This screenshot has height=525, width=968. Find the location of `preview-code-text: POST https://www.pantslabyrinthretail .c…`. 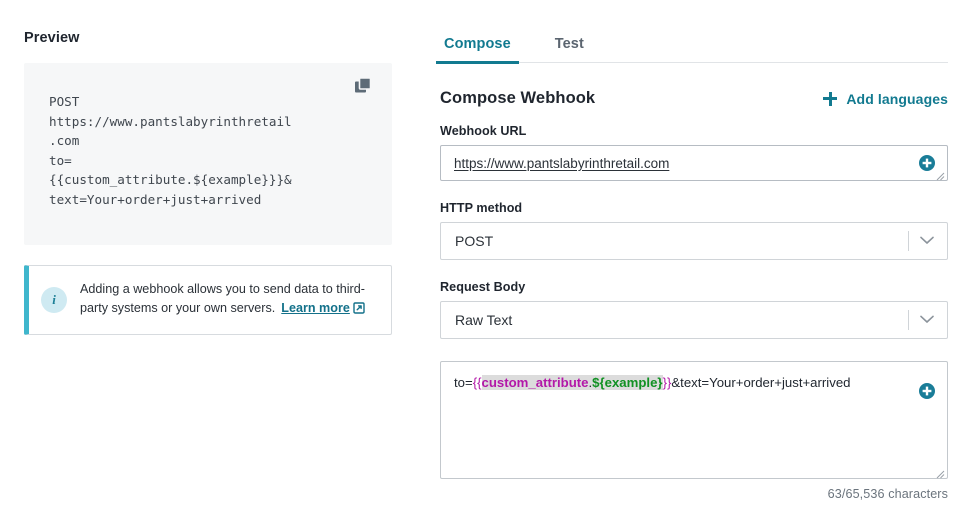

preview-code-text: POST https://www.pantslabyrinthretail .c… is located at coordinates (170, 150).